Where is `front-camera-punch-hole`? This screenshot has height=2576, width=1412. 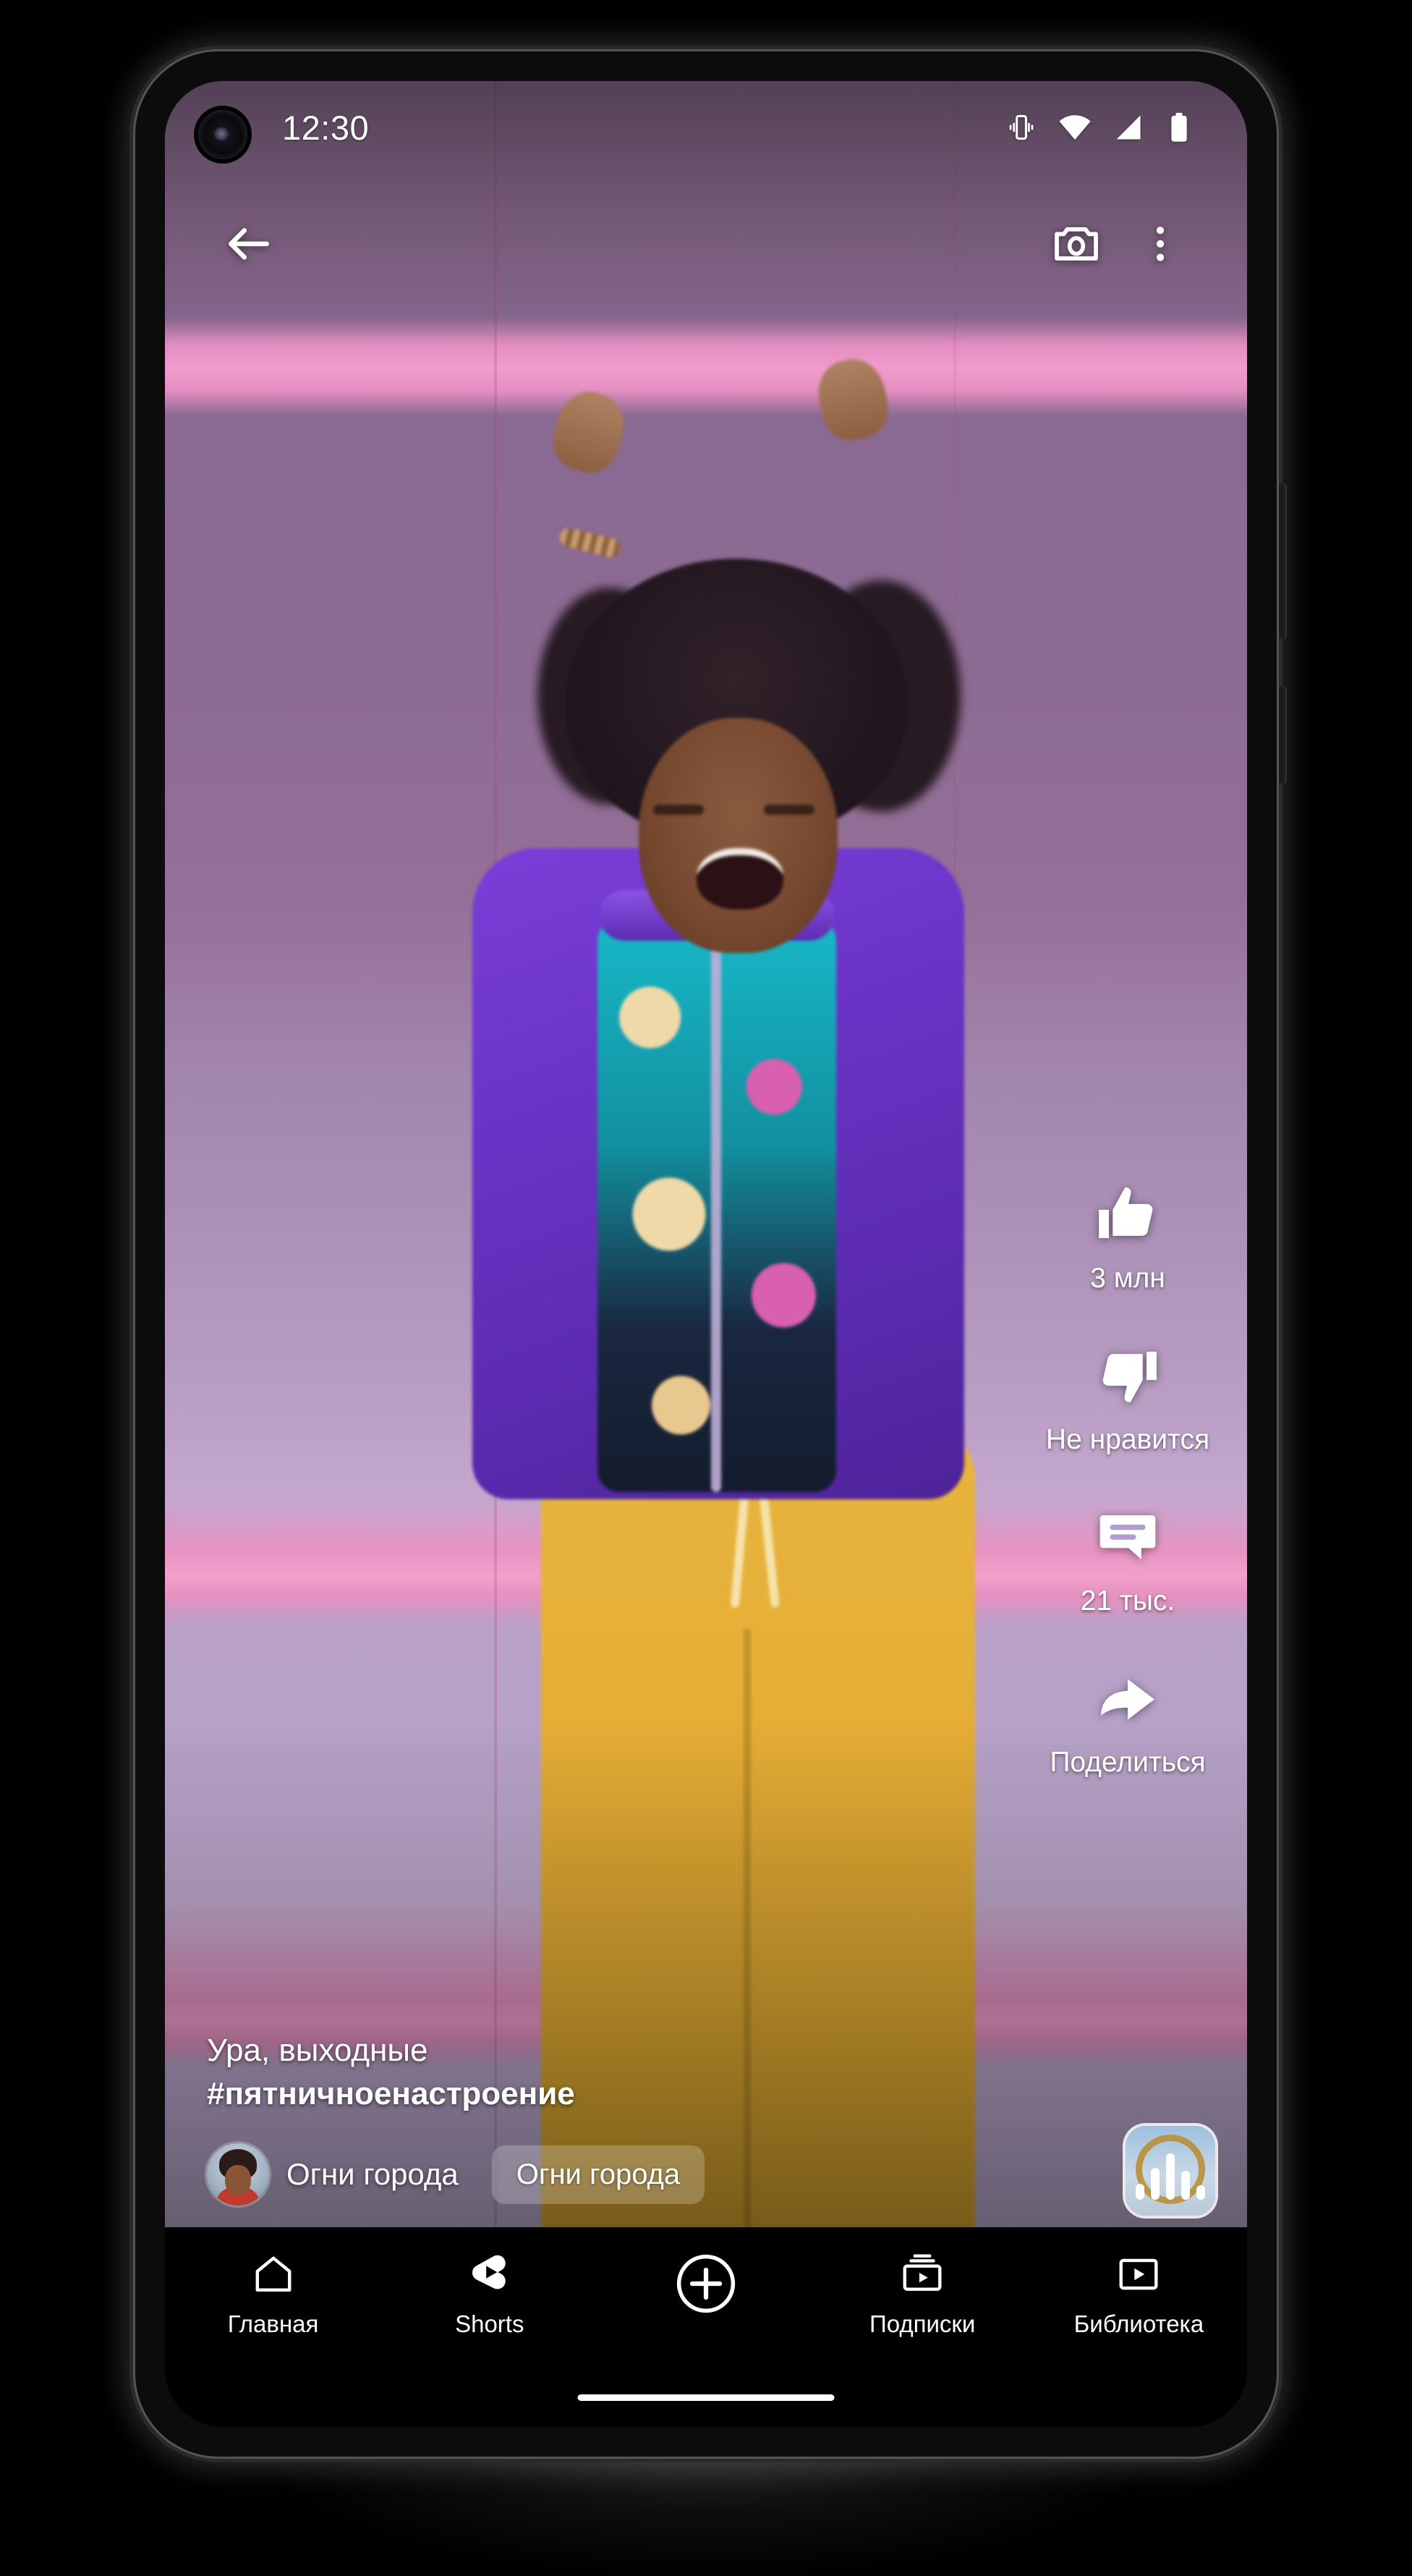 front-camera-punch-hole is located at coordinates (222, 134).